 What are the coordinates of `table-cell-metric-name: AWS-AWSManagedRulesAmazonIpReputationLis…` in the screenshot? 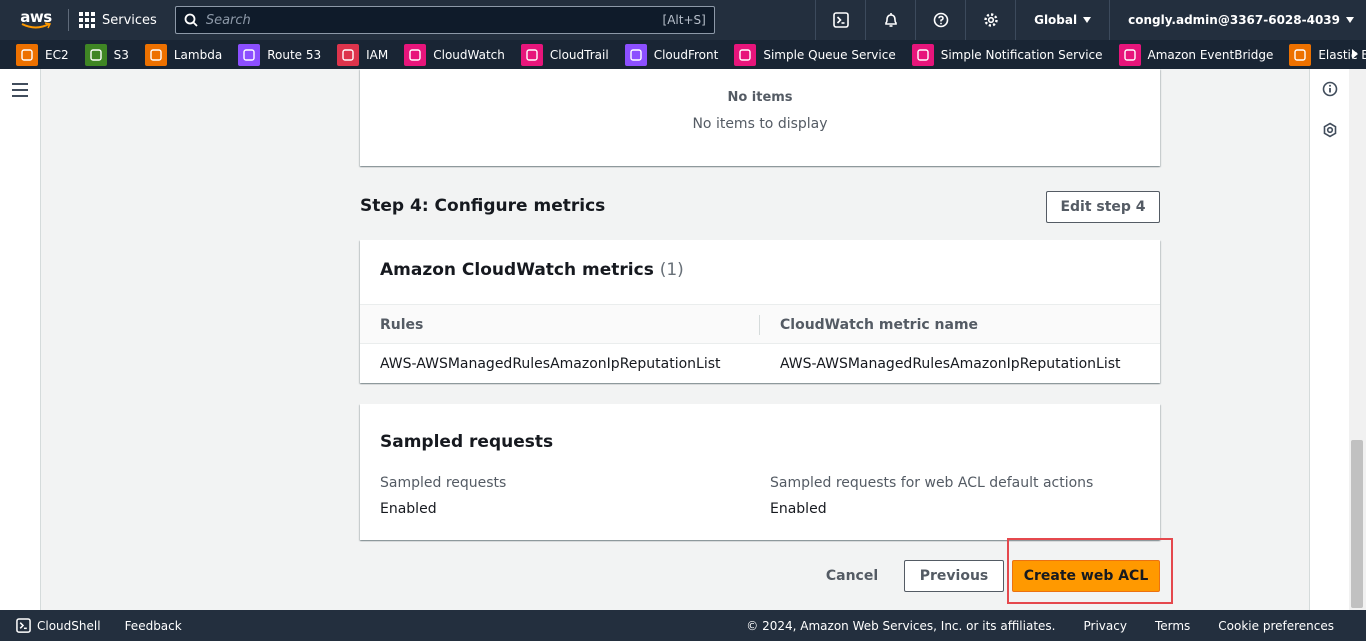 It's located at (950, 364).